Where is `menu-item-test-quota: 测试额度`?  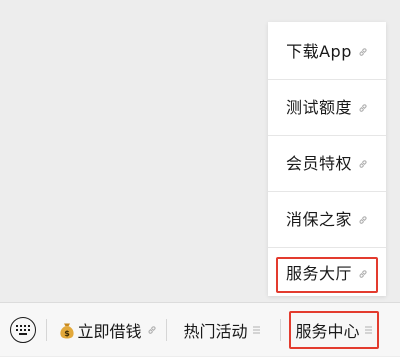 menu-item-test-quota: 测试额度 is located at coordinates (327, 108).